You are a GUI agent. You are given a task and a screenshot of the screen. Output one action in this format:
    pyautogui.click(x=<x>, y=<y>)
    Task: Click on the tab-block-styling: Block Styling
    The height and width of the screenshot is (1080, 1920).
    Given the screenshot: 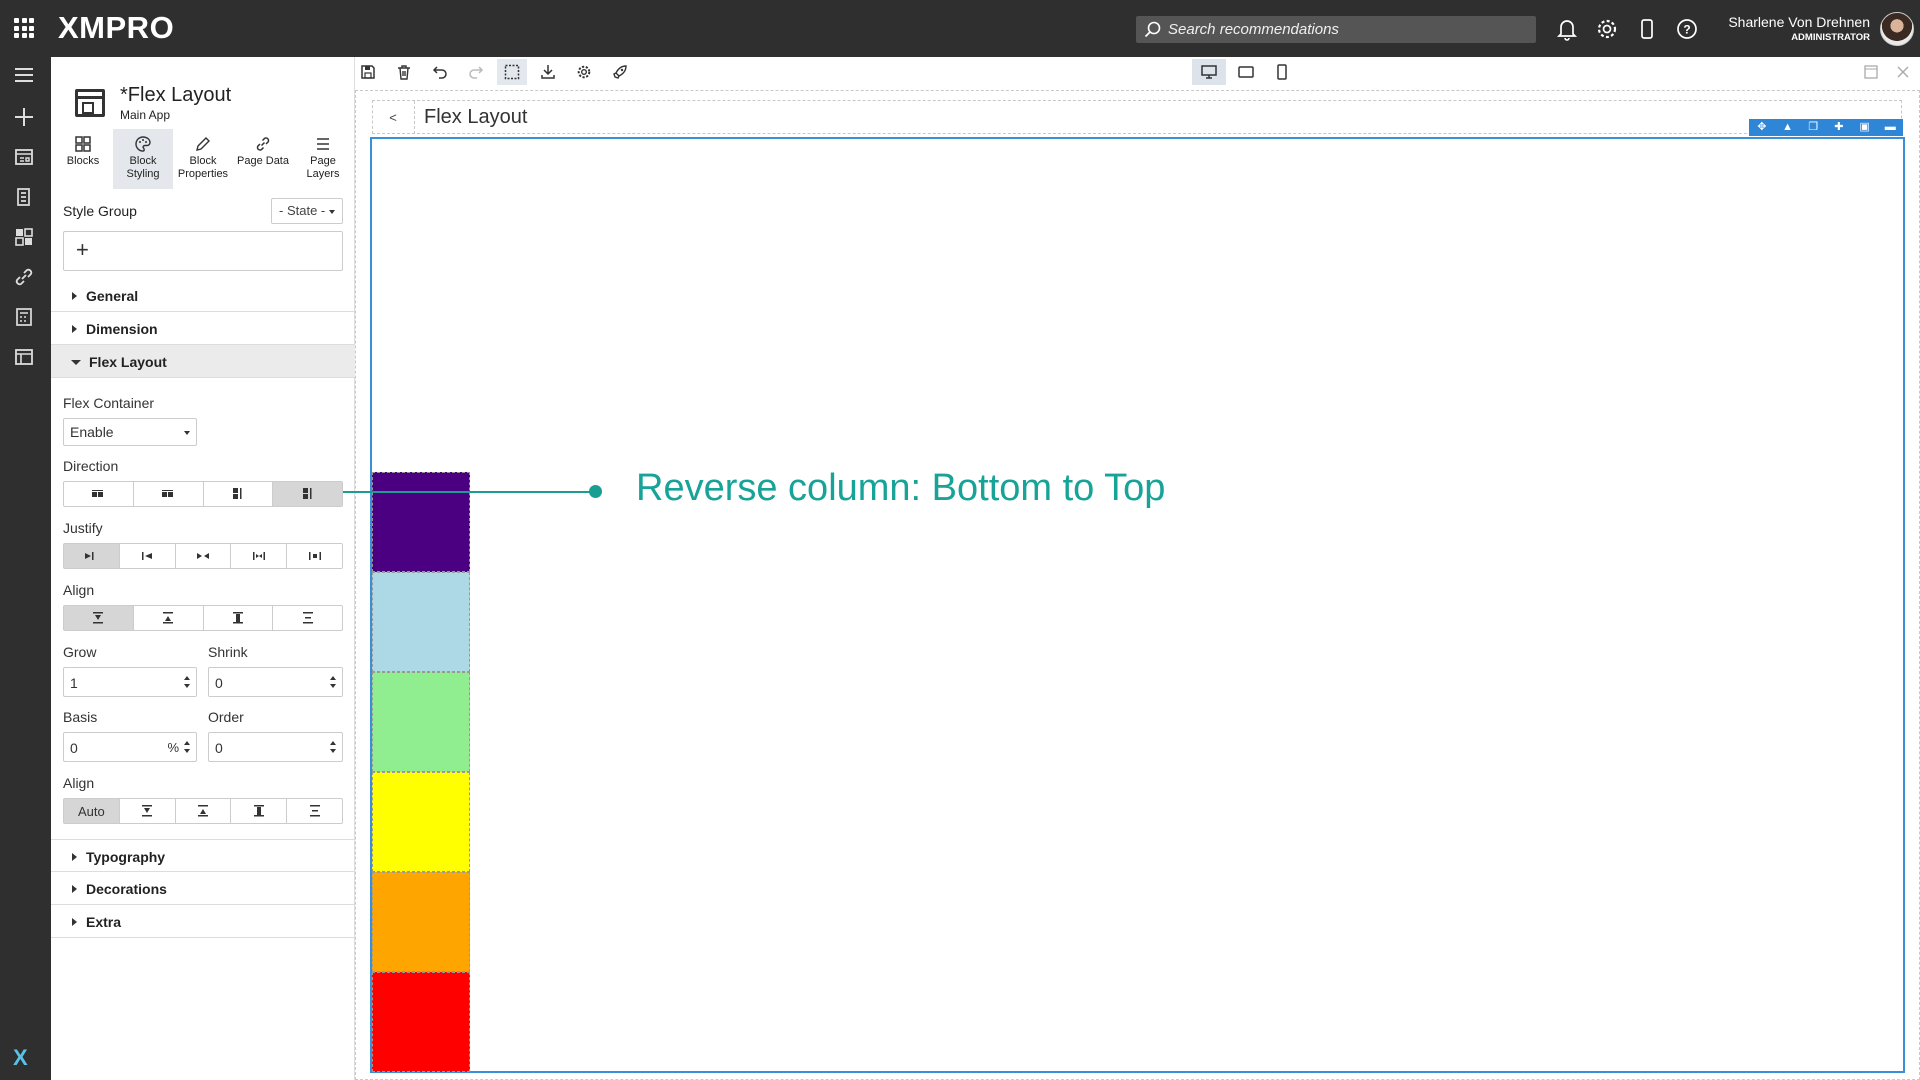 What is the action you would take?
    pyautogui.click(x=143, y=159)
    